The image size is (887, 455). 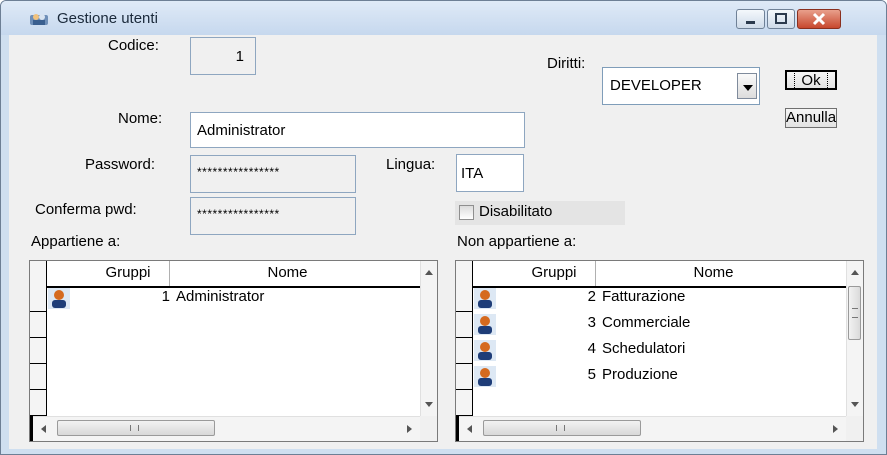 I want to click on diritti-value: DEVELOPER, so click(x=656, y=85).